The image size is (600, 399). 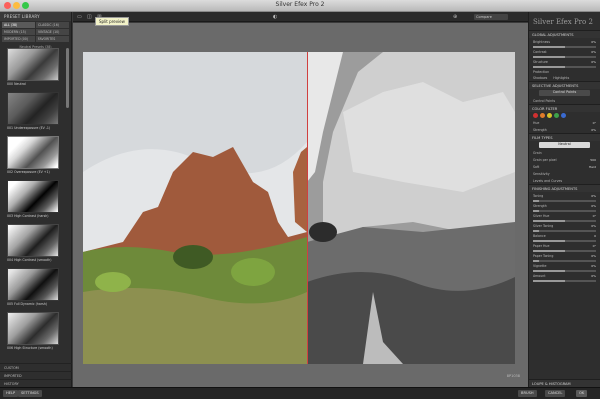 What do you see at coordinates (564, 100) in the screenshot?
I see `control-points-row: Control Points` at bounding box center [564, 100].